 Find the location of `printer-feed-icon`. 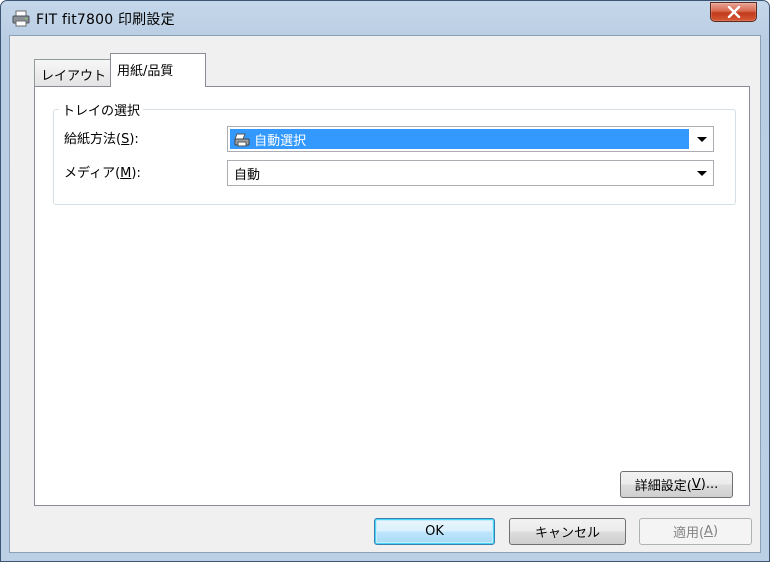

printer-feed-icon is located at coordinates (242, 140).